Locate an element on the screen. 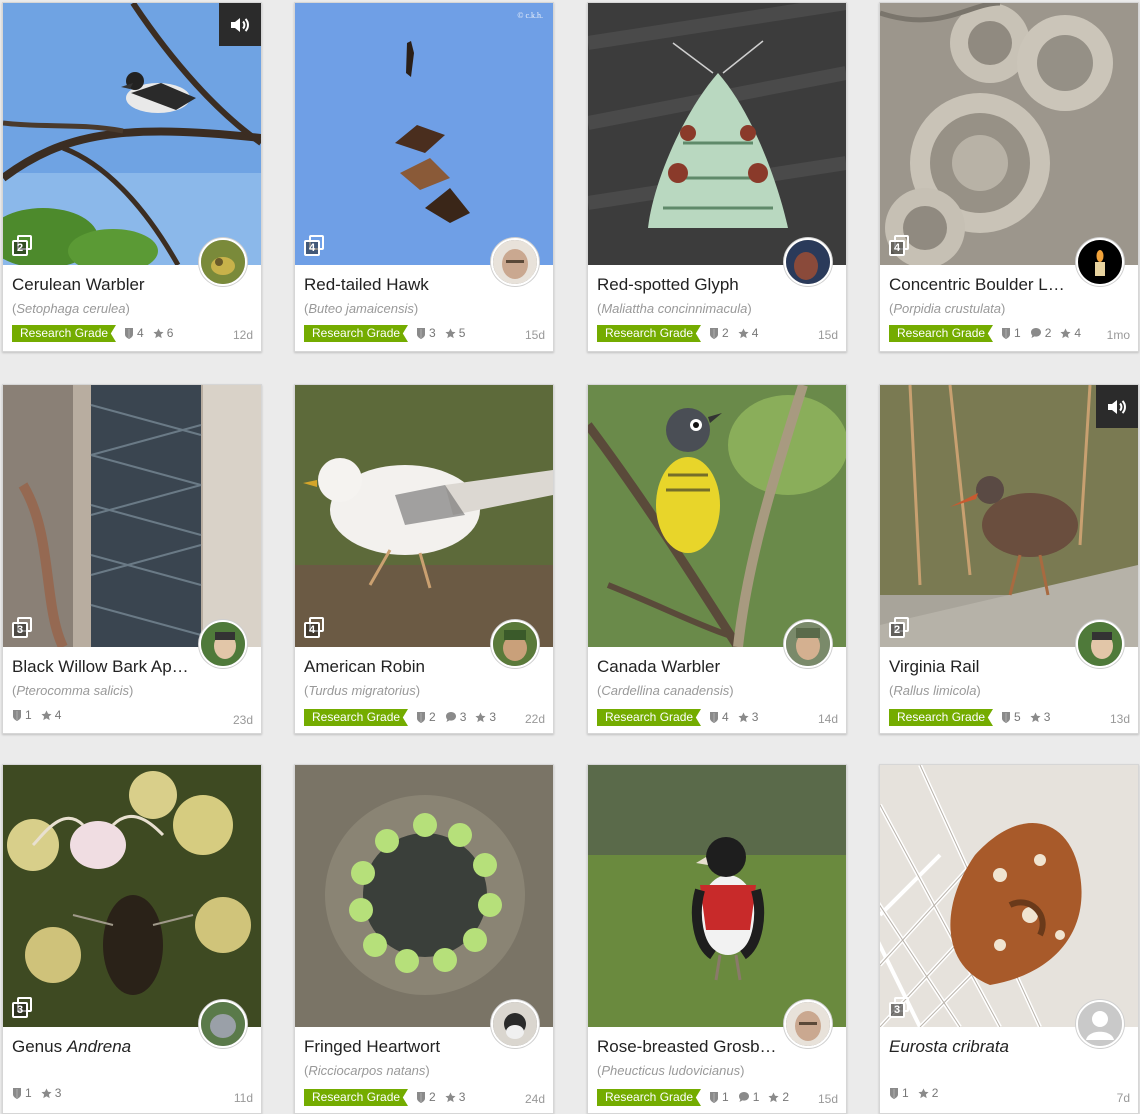 Image resolution: width=1140 pixels, height=1114 pixels. comment-count: 1 is located at coordinates (756, 1097).